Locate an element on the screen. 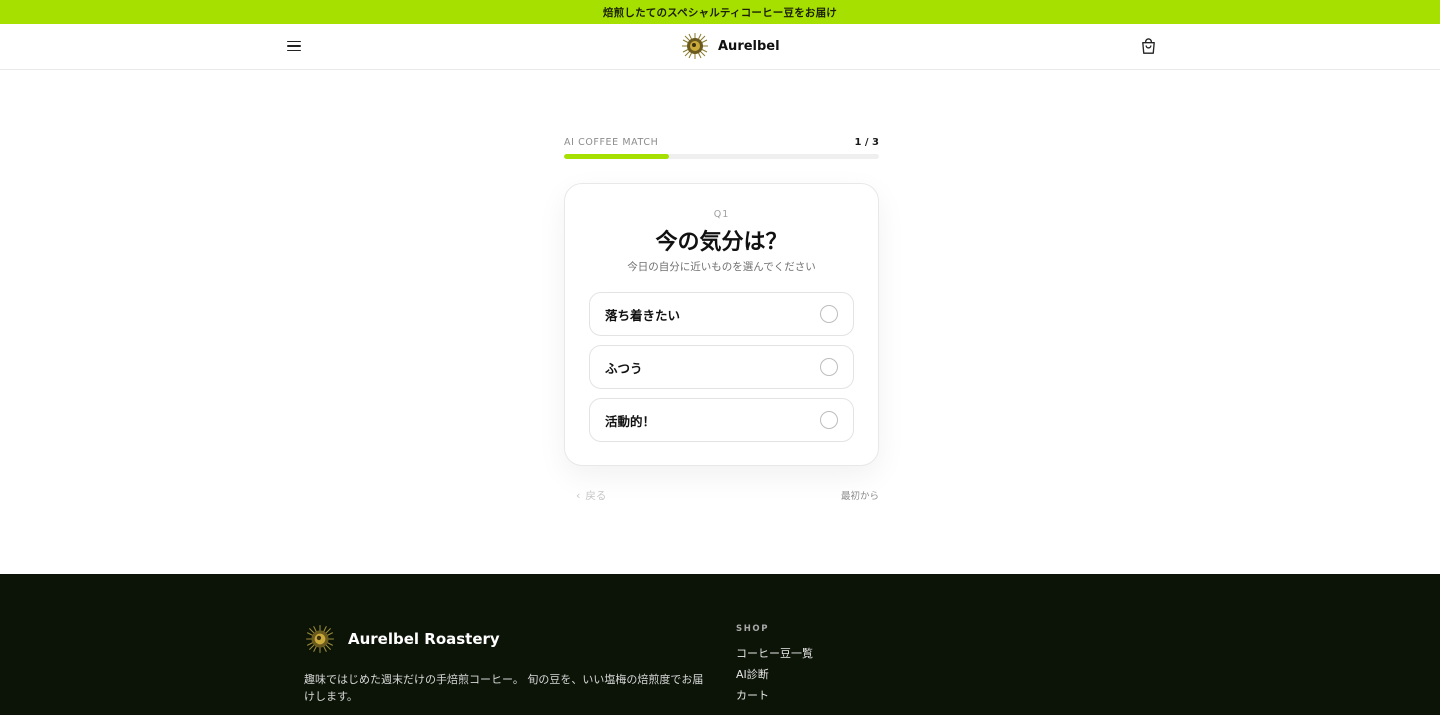  brand-name: Aurelbel is located at coordinates (749, 46).